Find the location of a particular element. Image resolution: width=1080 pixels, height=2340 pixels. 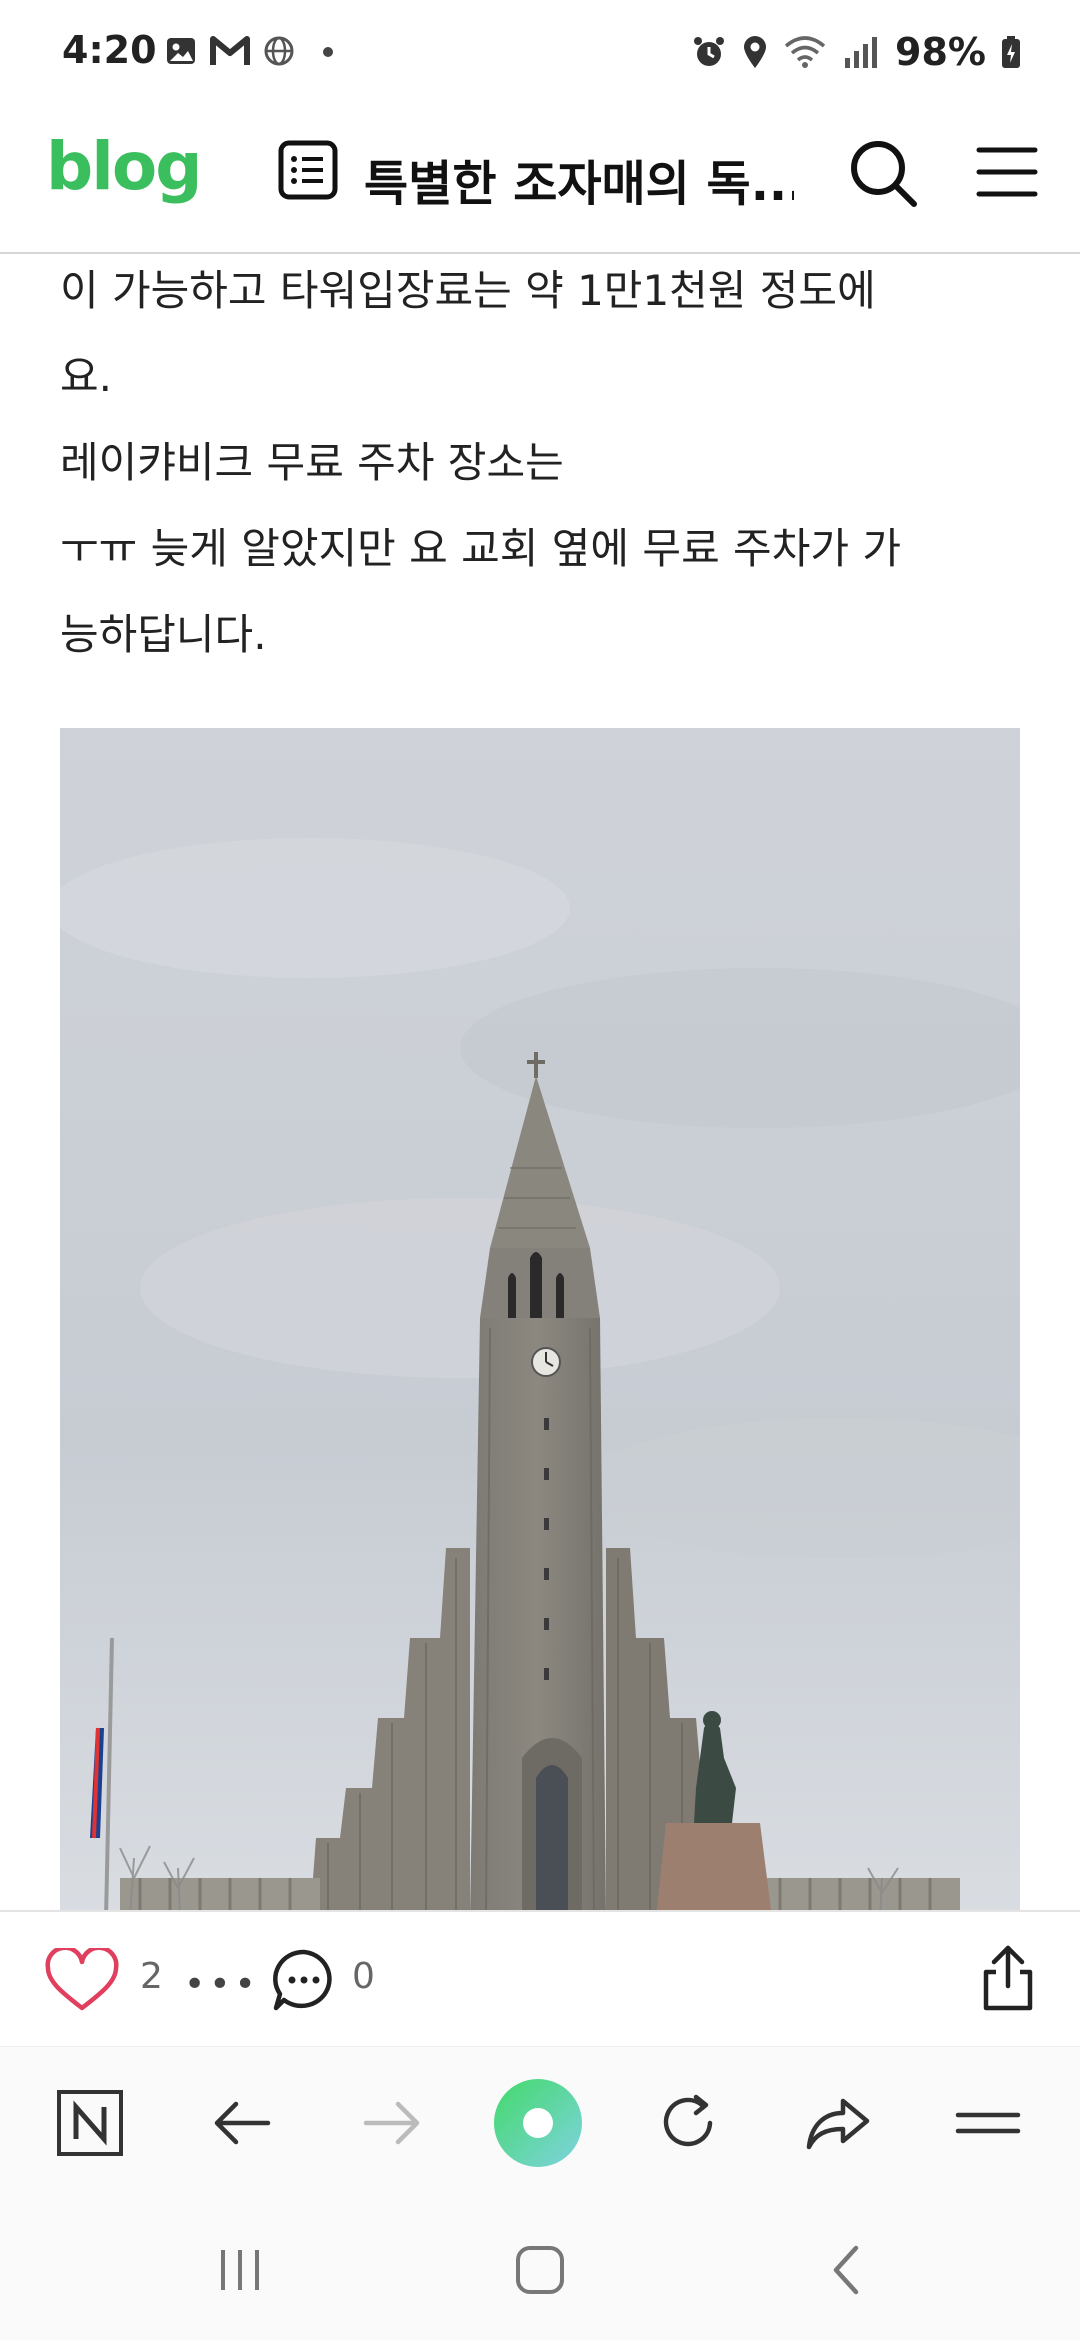

comment-icon is located at coordinates (304, 1980).